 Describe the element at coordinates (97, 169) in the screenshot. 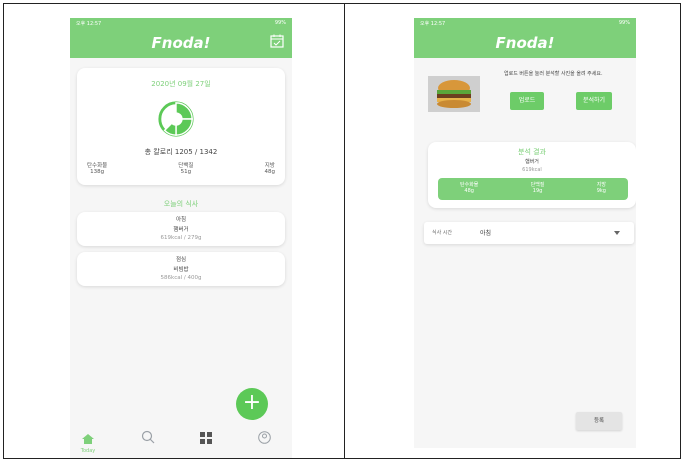

I see `macro-carb: 탄수화물 138g` at that location.